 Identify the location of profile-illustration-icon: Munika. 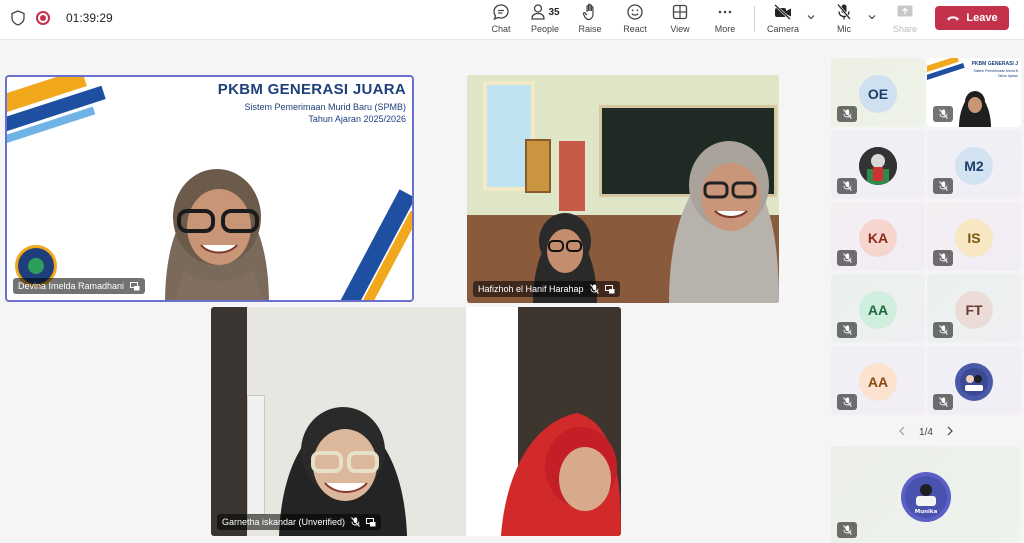
(926, 497).